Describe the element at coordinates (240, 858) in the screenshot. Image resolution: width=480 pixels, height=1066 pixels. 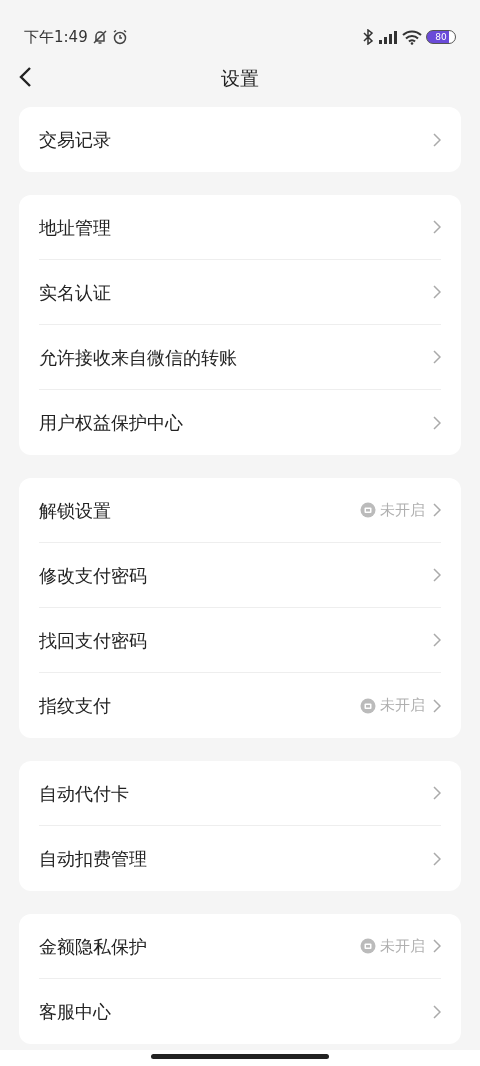
I see `settings-row: 自动扣费管理` at that location.